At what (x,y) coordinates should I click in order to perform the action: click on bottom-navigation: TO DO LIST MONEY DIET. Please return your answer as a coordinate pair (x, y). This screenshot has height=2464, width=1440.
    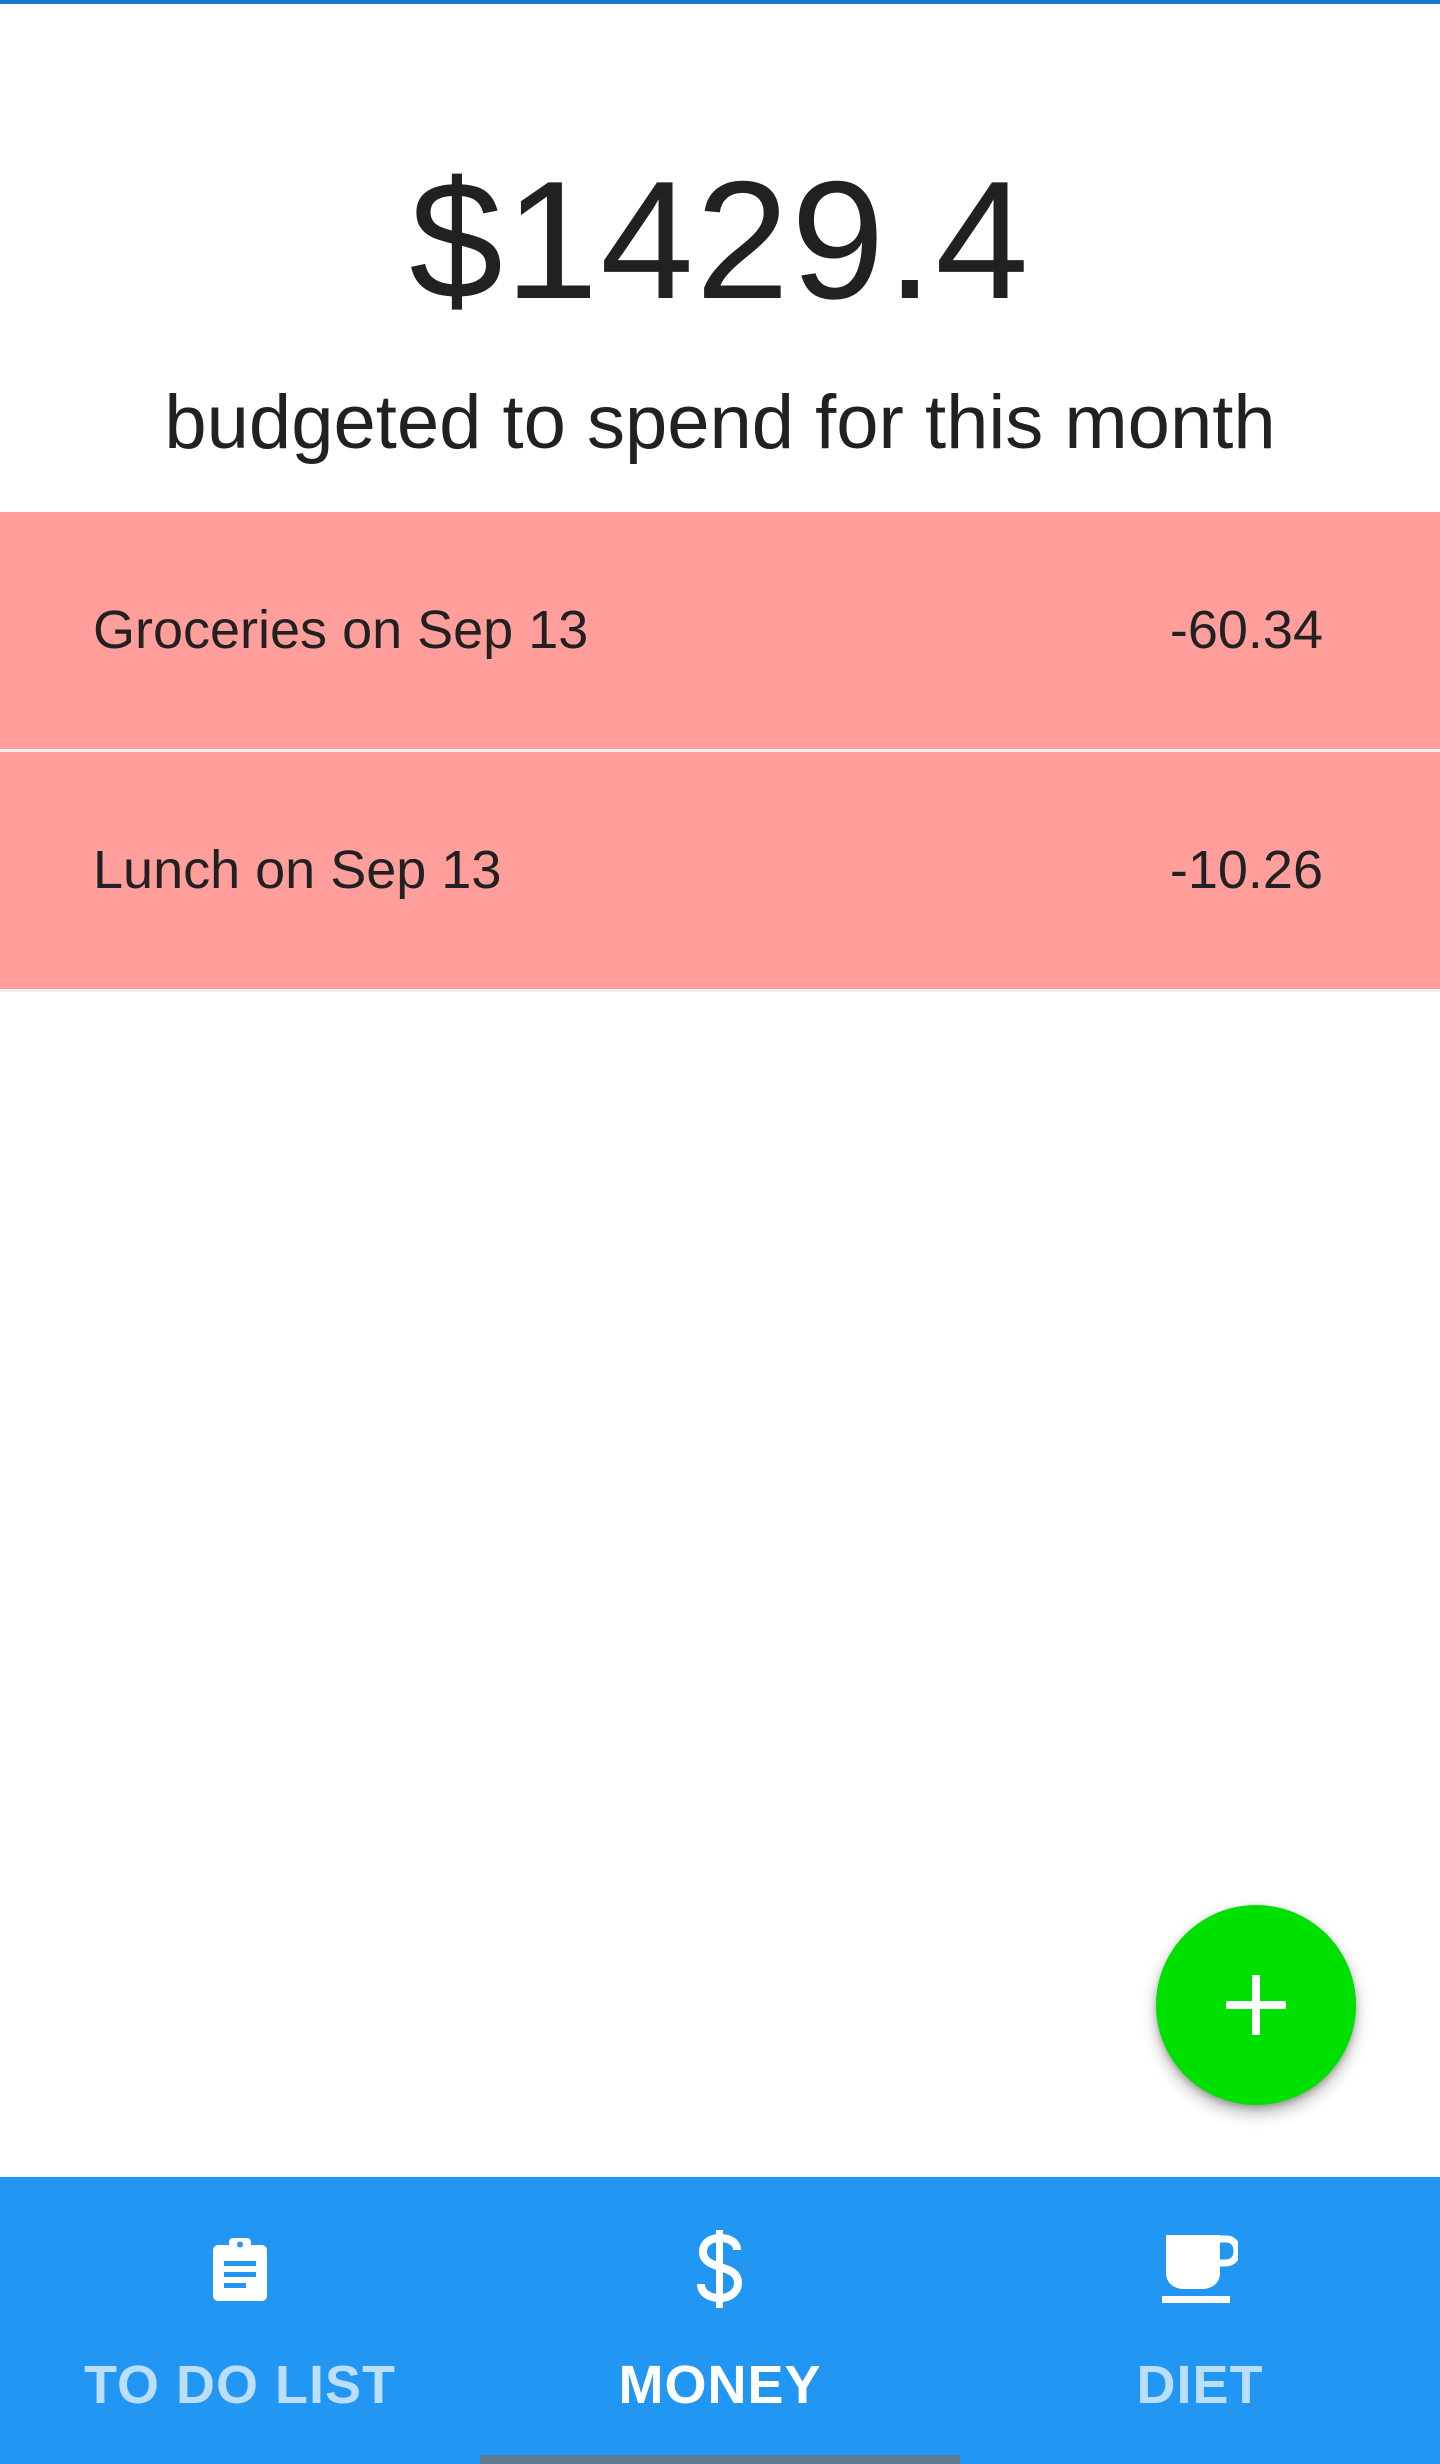
    Looking at the image, I should click on (720, 2320).